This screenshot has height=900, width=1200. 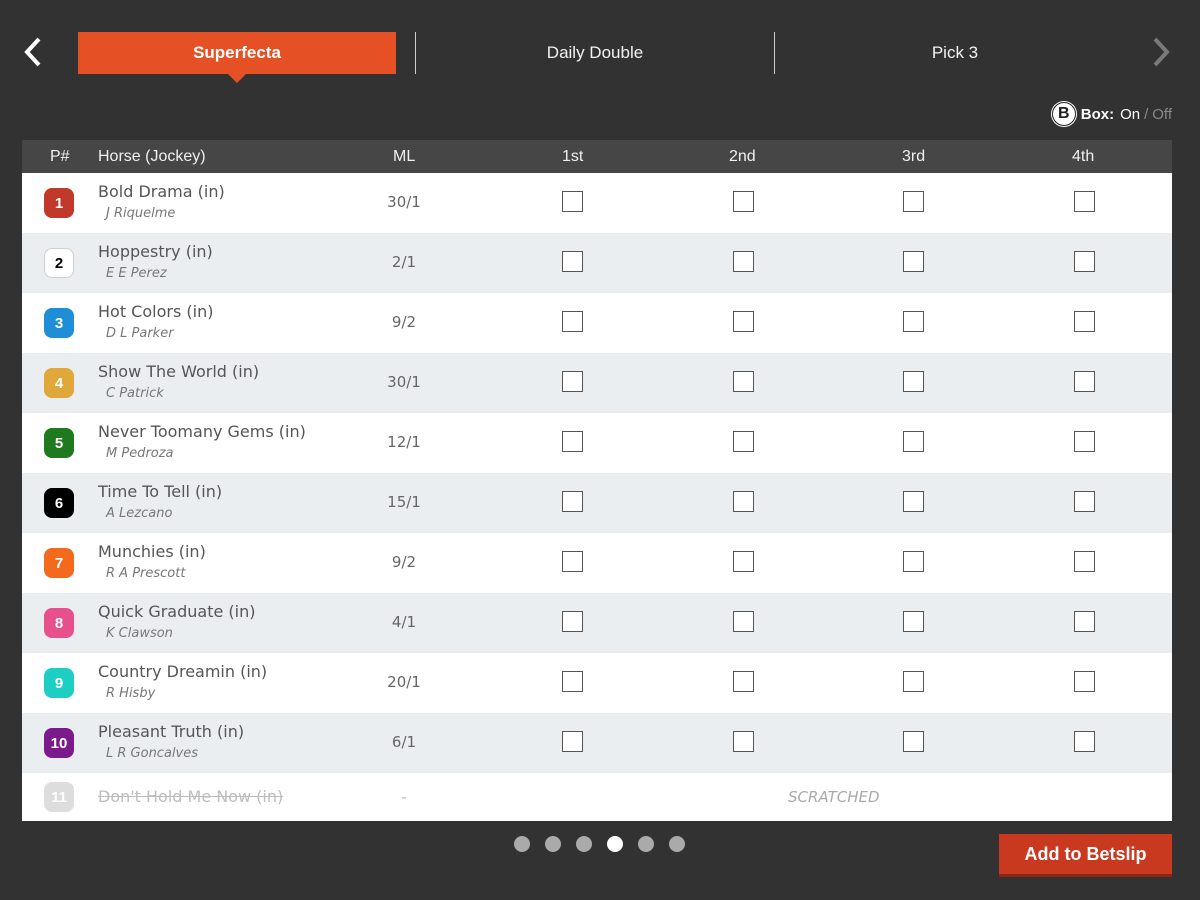 I want to click on morning-line-odds: 15/1, so click(x=404, y=502).